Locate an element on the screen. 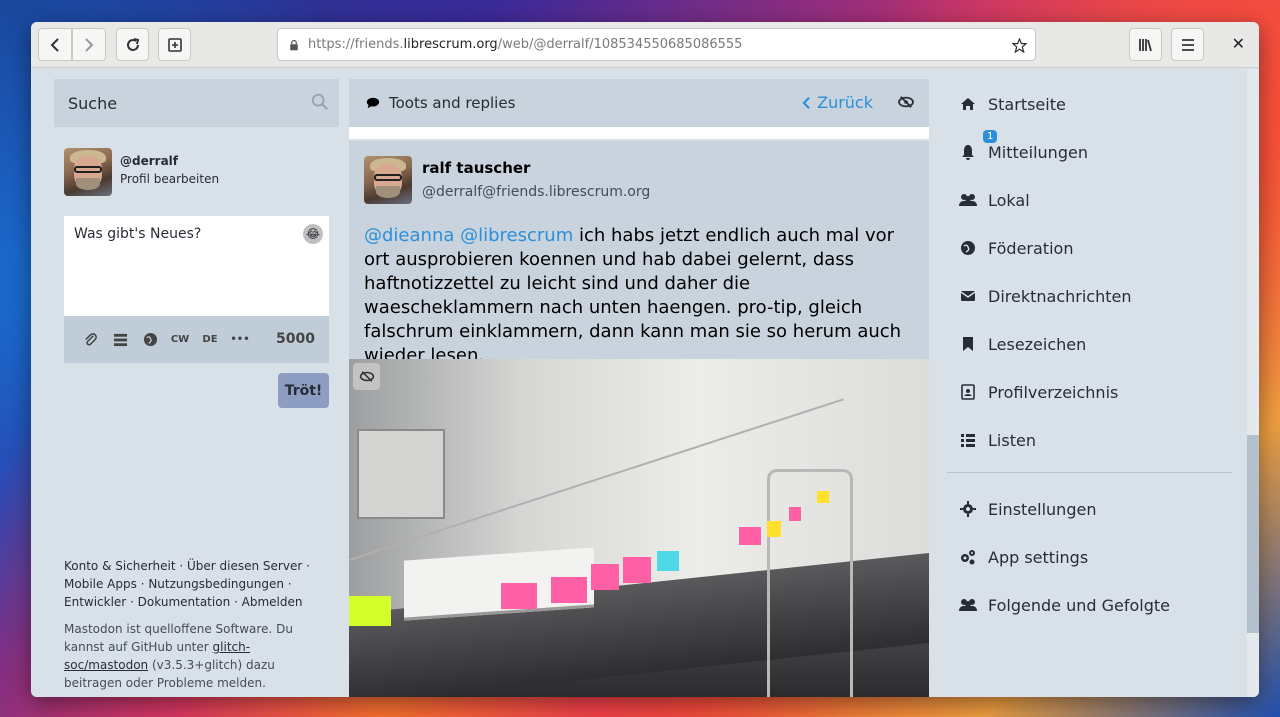  nav-federation: Föderation is located at coordinates (1015, 248).